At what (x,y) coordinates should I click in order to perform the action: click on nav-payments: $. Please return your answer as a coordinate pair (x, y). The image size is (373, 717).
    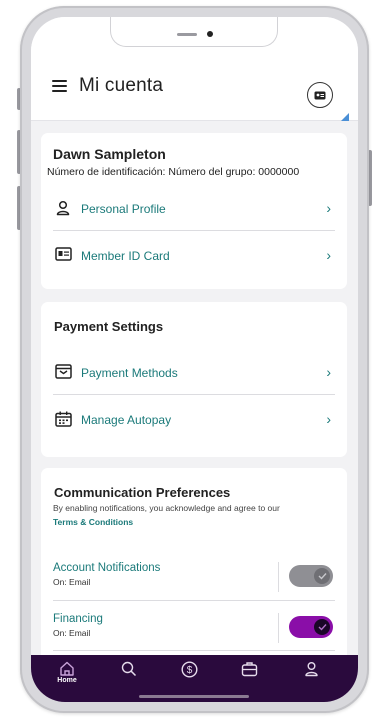
    Looking at the image, I should click on (189, 677).